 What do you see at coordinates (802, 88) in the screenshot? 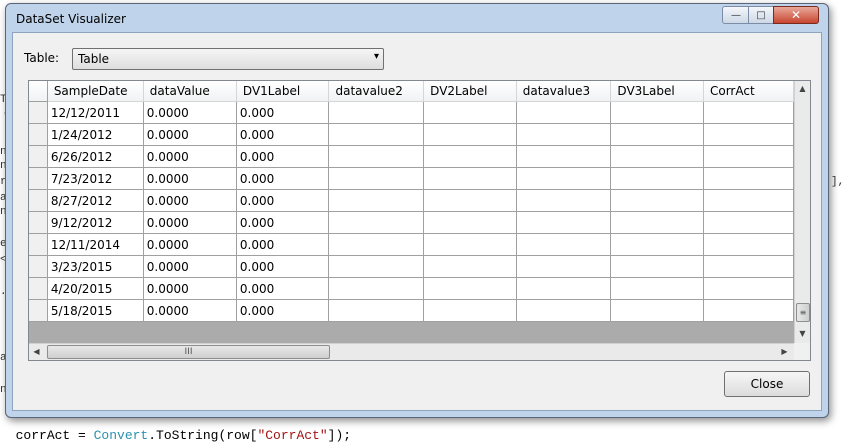
I see `scroll-up-icon: ▲` at bounding box center [802, 88].